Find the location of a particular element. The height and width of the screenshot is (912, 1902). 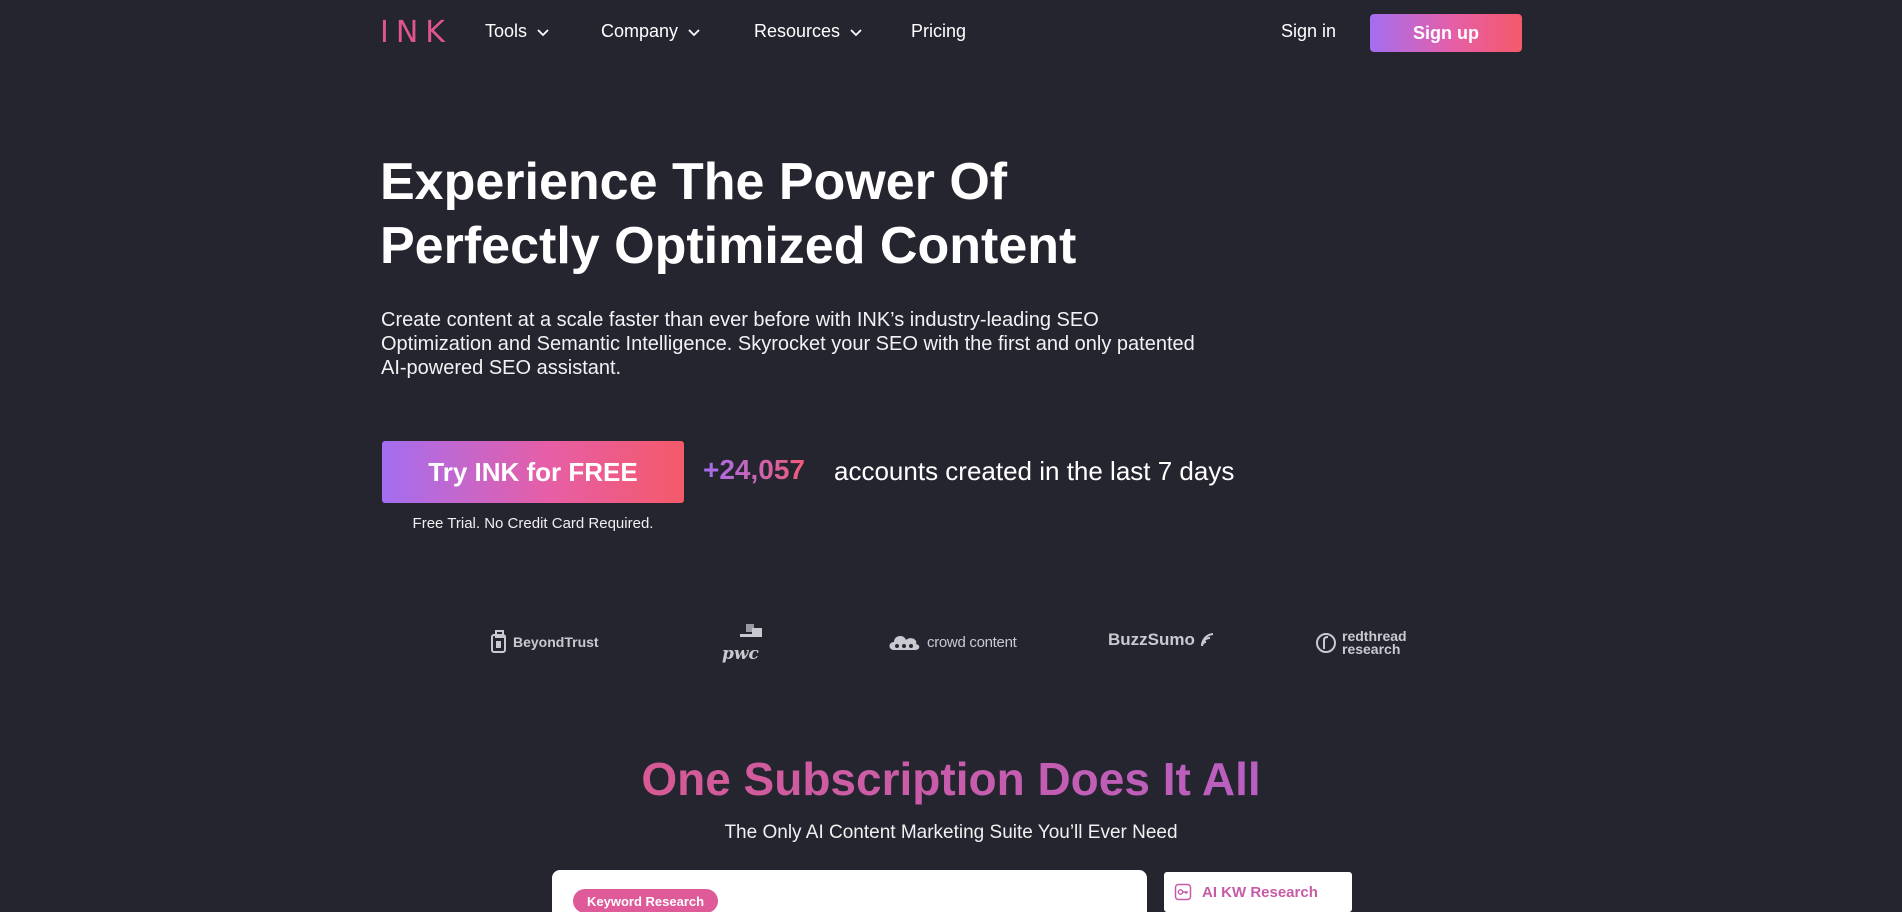

beyondtrust-logo: BeyondTrust is located at coordinates (544, 642).